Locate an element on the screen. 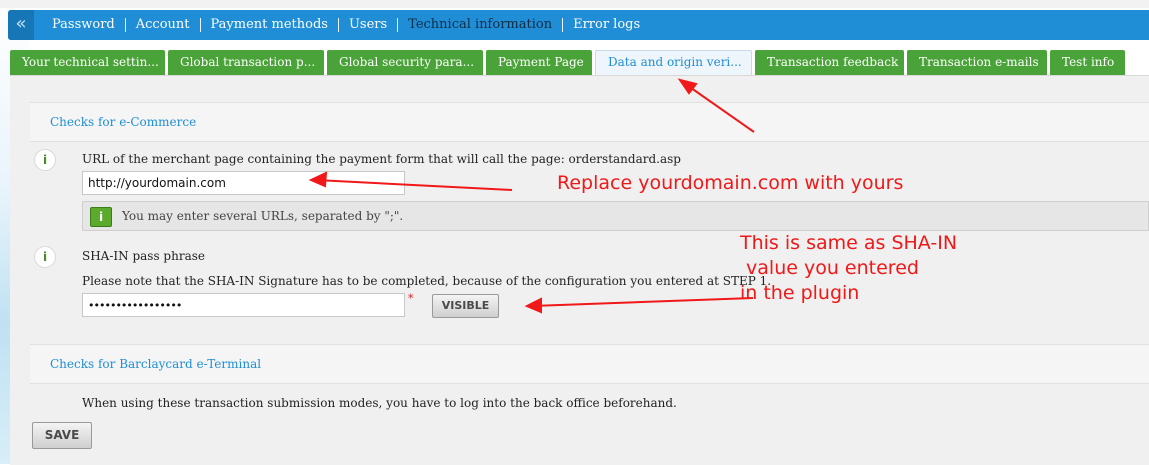 This screenshot has width=1149, height=465. annotation-replace-domain: Replace yourdomain.com with yours is located at coordinates (730, 183).